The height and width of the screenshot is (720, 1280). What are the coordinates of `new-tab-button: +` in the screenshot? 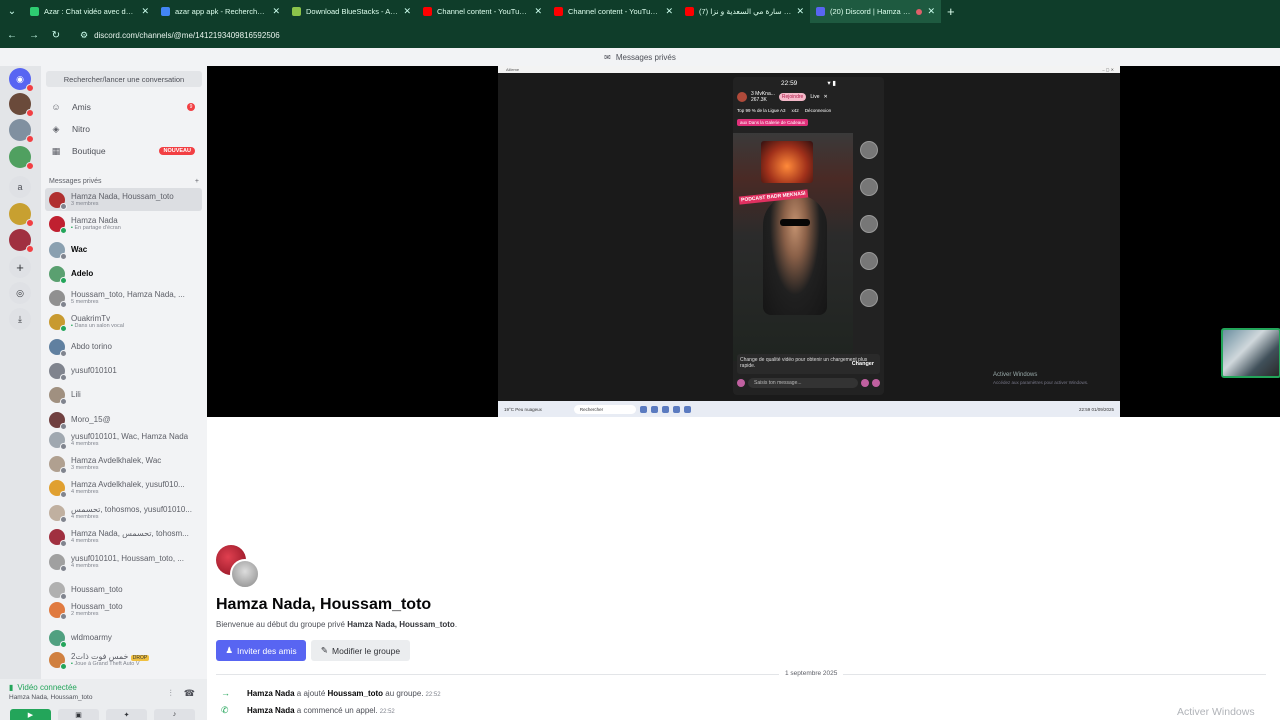 It's located at (951, 11).